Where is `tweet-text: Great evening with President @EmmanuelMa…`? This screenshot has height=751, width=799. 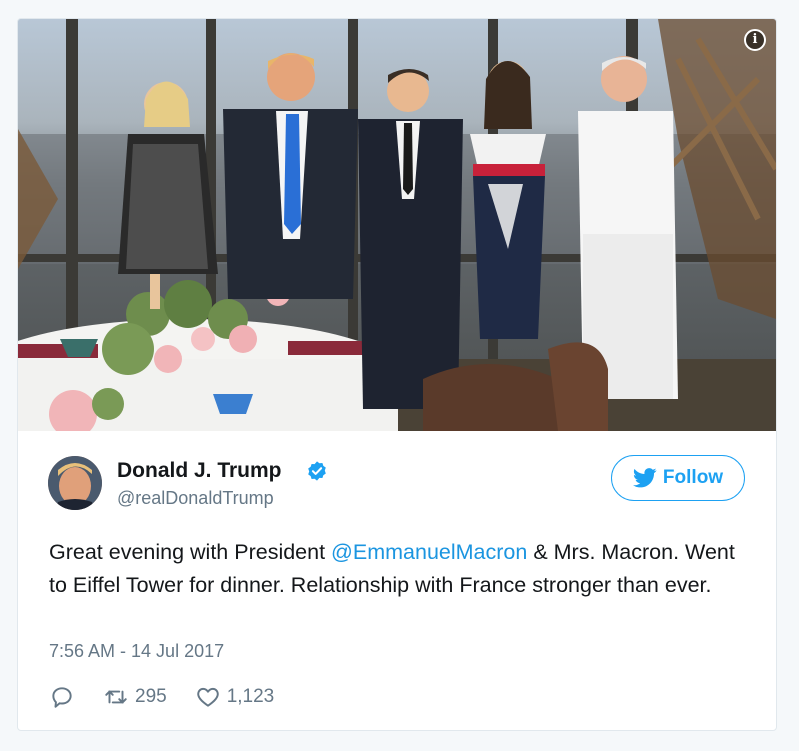 tweet-text: Great evening with President @EmmanuelMa… is located at coordinates (399, 569).